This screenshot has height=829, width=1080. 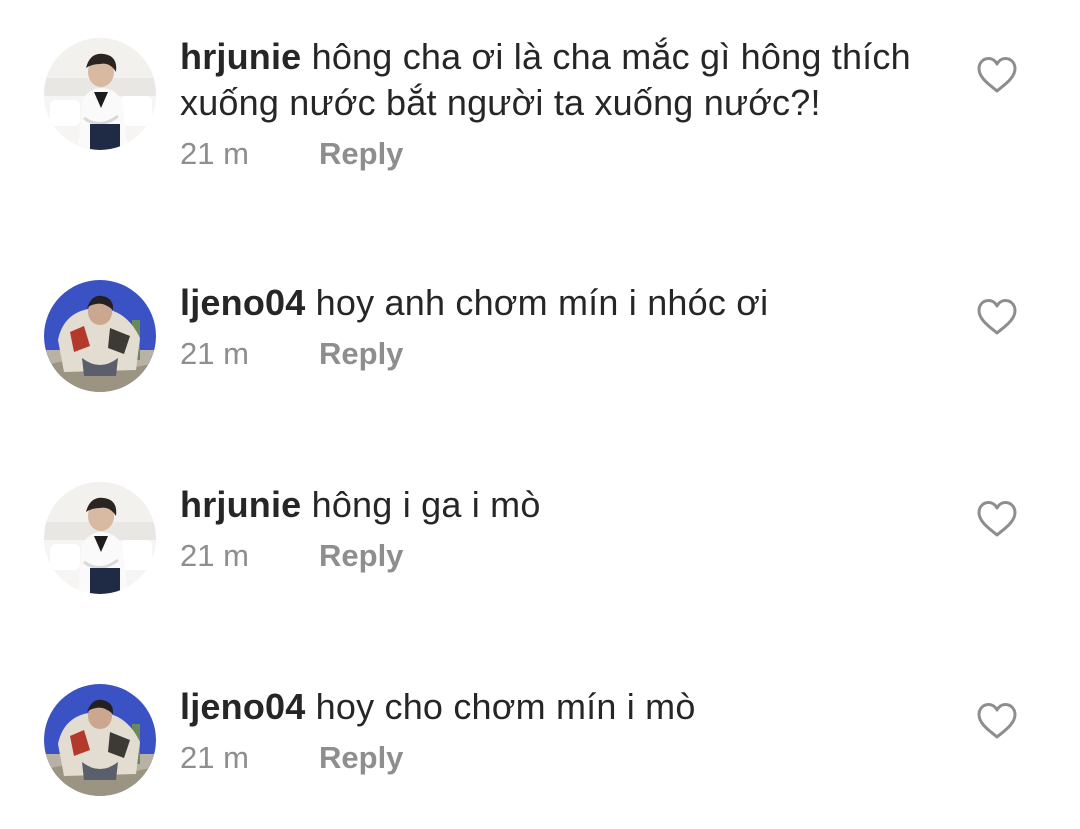 What do you see at coordinates (542, 302) in the screenshot?
I see `comment-text: hoy anh chơm mín i nhóc ơi` at bounding box center [542, 302].